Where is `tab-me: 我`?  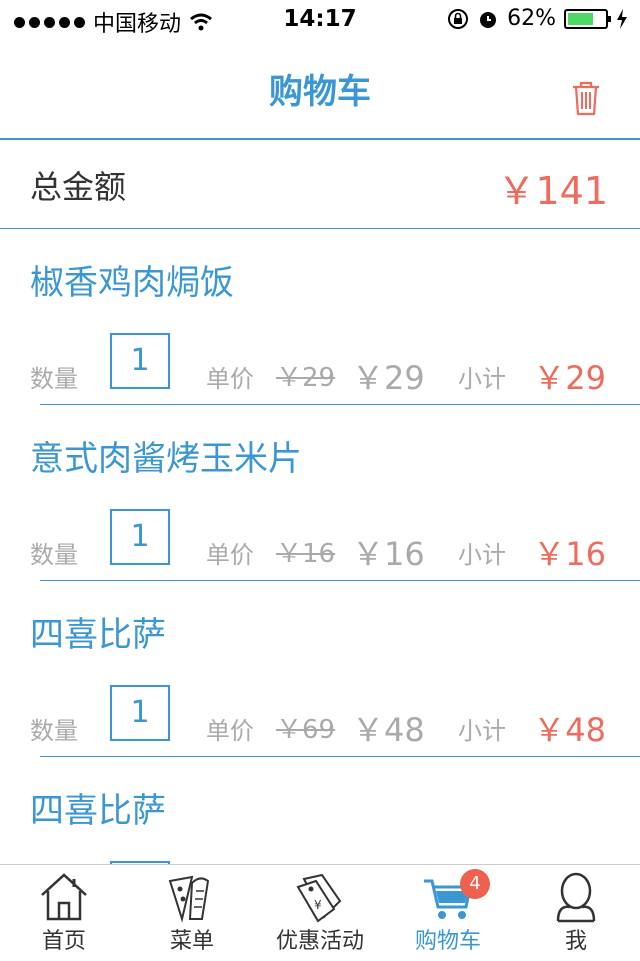
tab-me: 我 is located at coordinates (576, 913).